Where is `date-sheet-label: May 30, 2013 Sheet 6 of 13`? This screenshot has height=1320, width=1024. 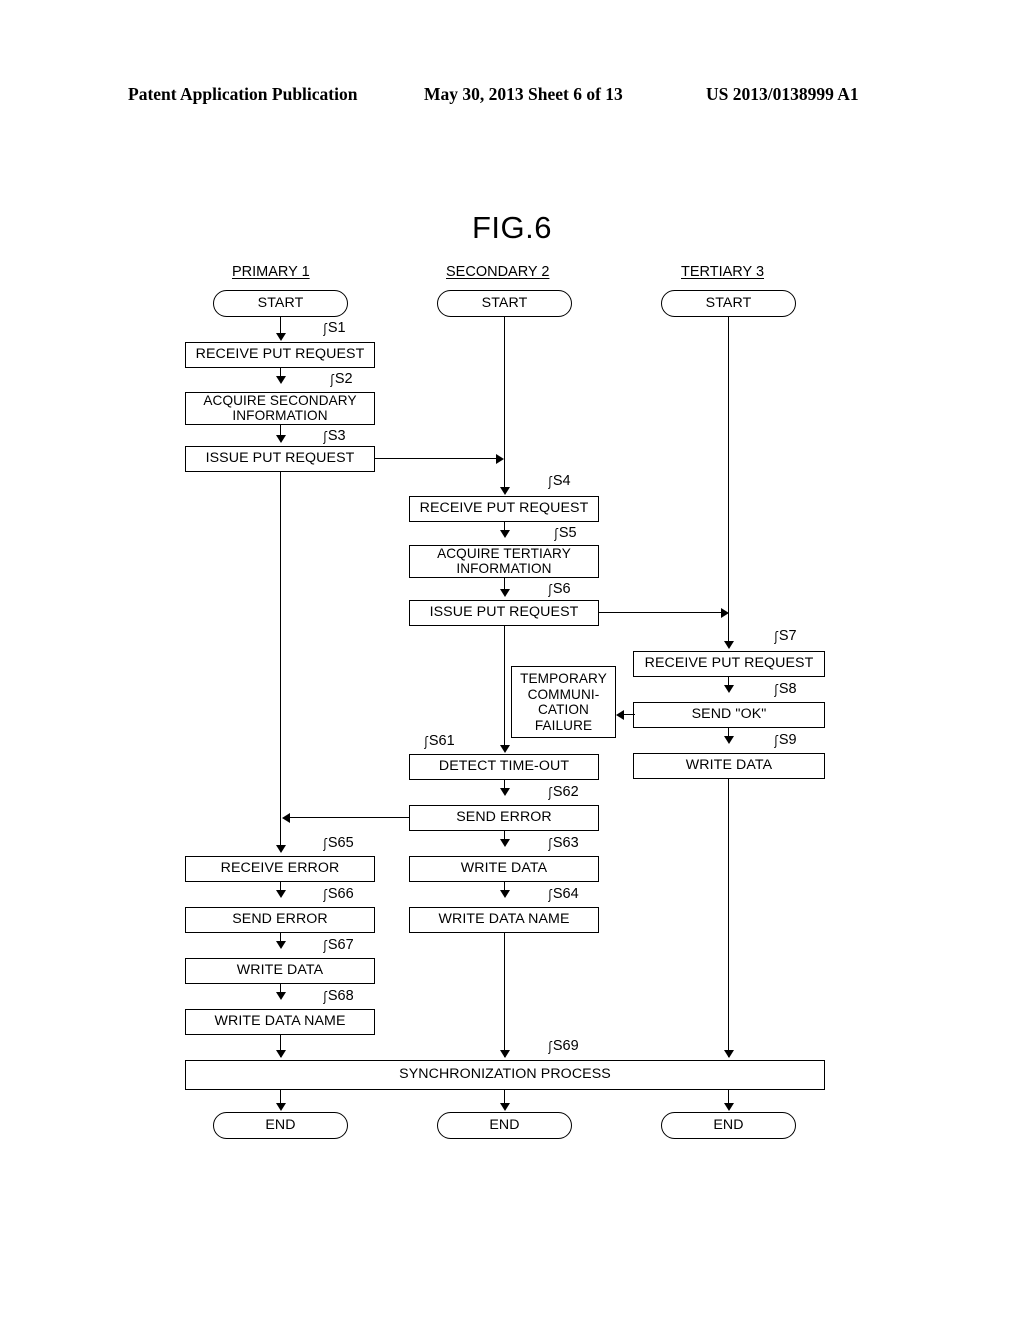 date-sheet-label: May 30, 2013 Sheet 6 of 13 is located at coordinates (523, 94).